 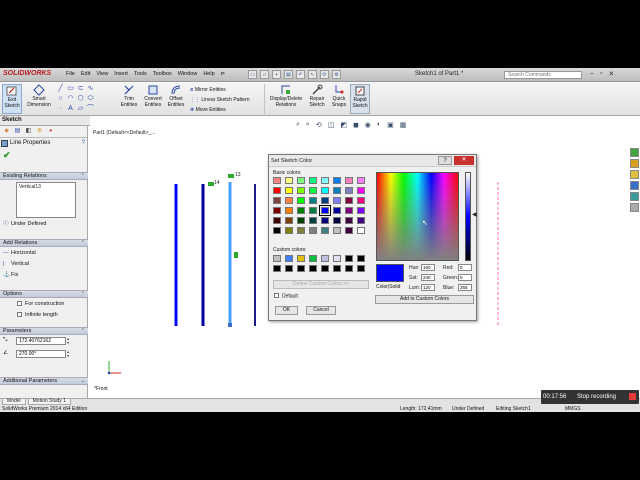 I want to click on help-icon: ?, so click(x=83, y=143).